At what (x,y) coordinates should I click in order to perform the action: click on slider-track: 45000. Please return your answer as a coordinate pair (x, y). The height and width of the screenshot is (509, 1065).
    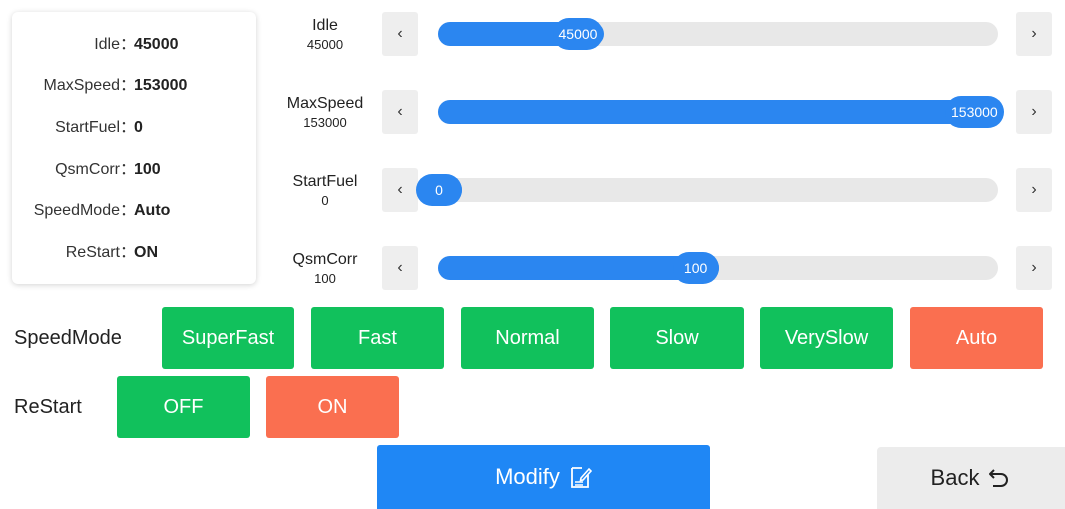
    Looking at the image, I should click on (718, 34).